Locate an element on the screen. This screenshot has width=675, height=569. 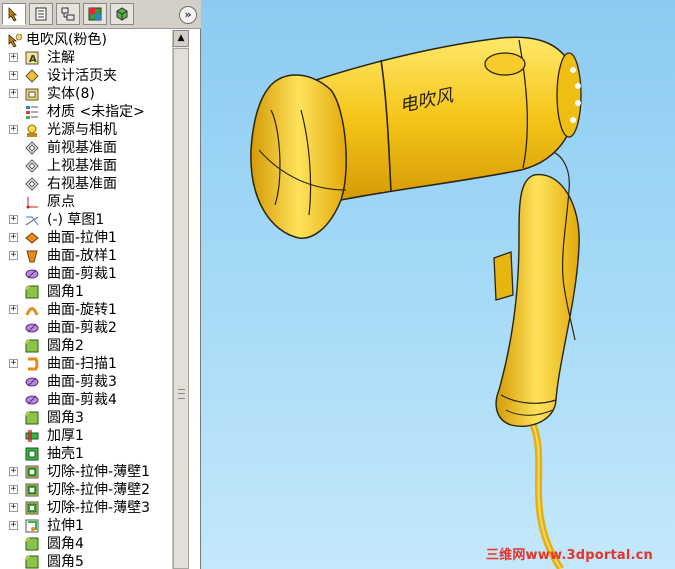
tab-property-manager is located at coordinates (41, 14).